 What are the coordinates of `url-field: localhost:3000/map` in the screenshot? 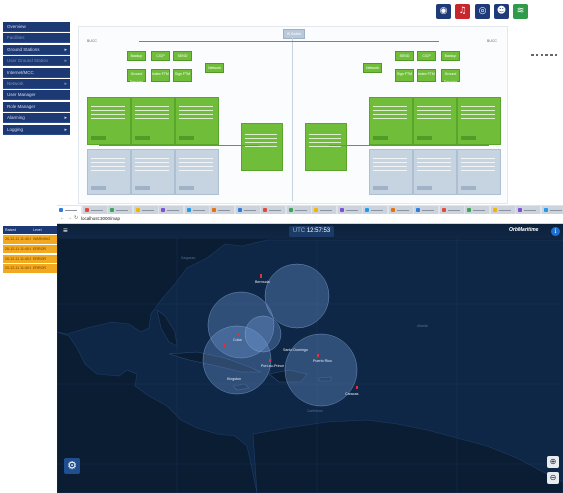 It's located at (100, 218).